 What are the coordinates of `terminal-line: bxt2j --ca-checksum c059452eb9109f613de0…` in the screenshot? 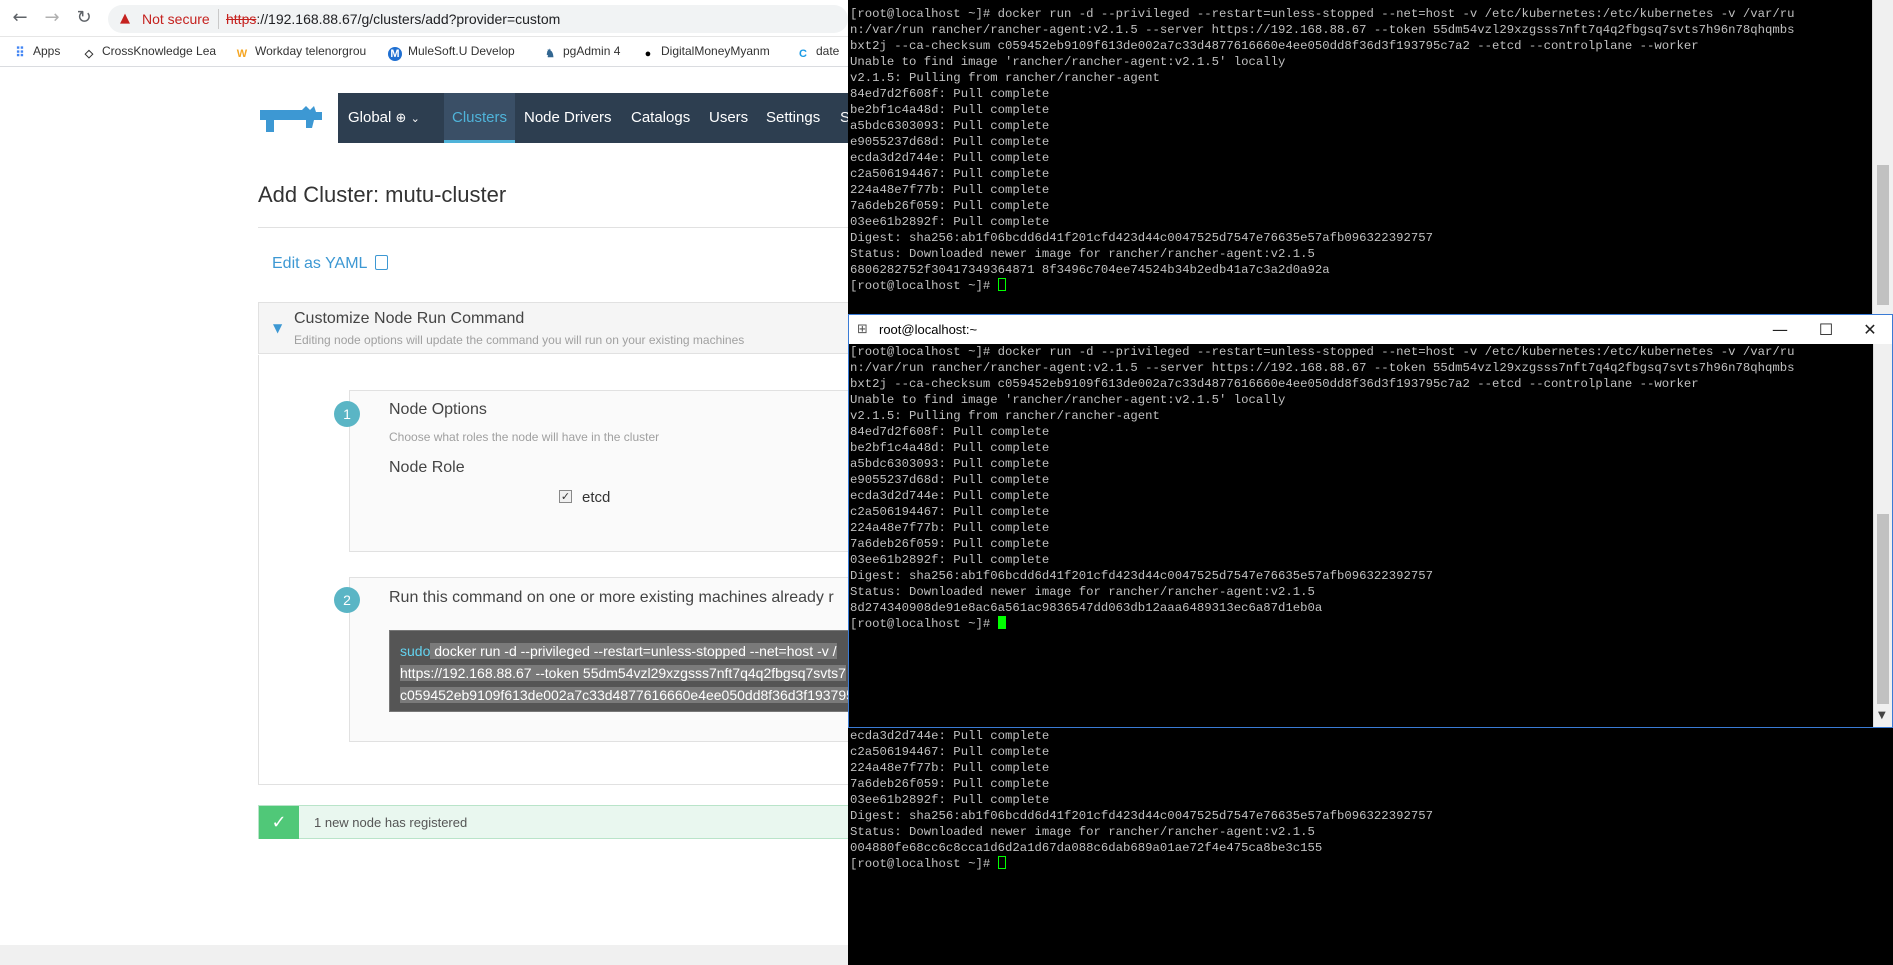 It's located at (1274, 46).